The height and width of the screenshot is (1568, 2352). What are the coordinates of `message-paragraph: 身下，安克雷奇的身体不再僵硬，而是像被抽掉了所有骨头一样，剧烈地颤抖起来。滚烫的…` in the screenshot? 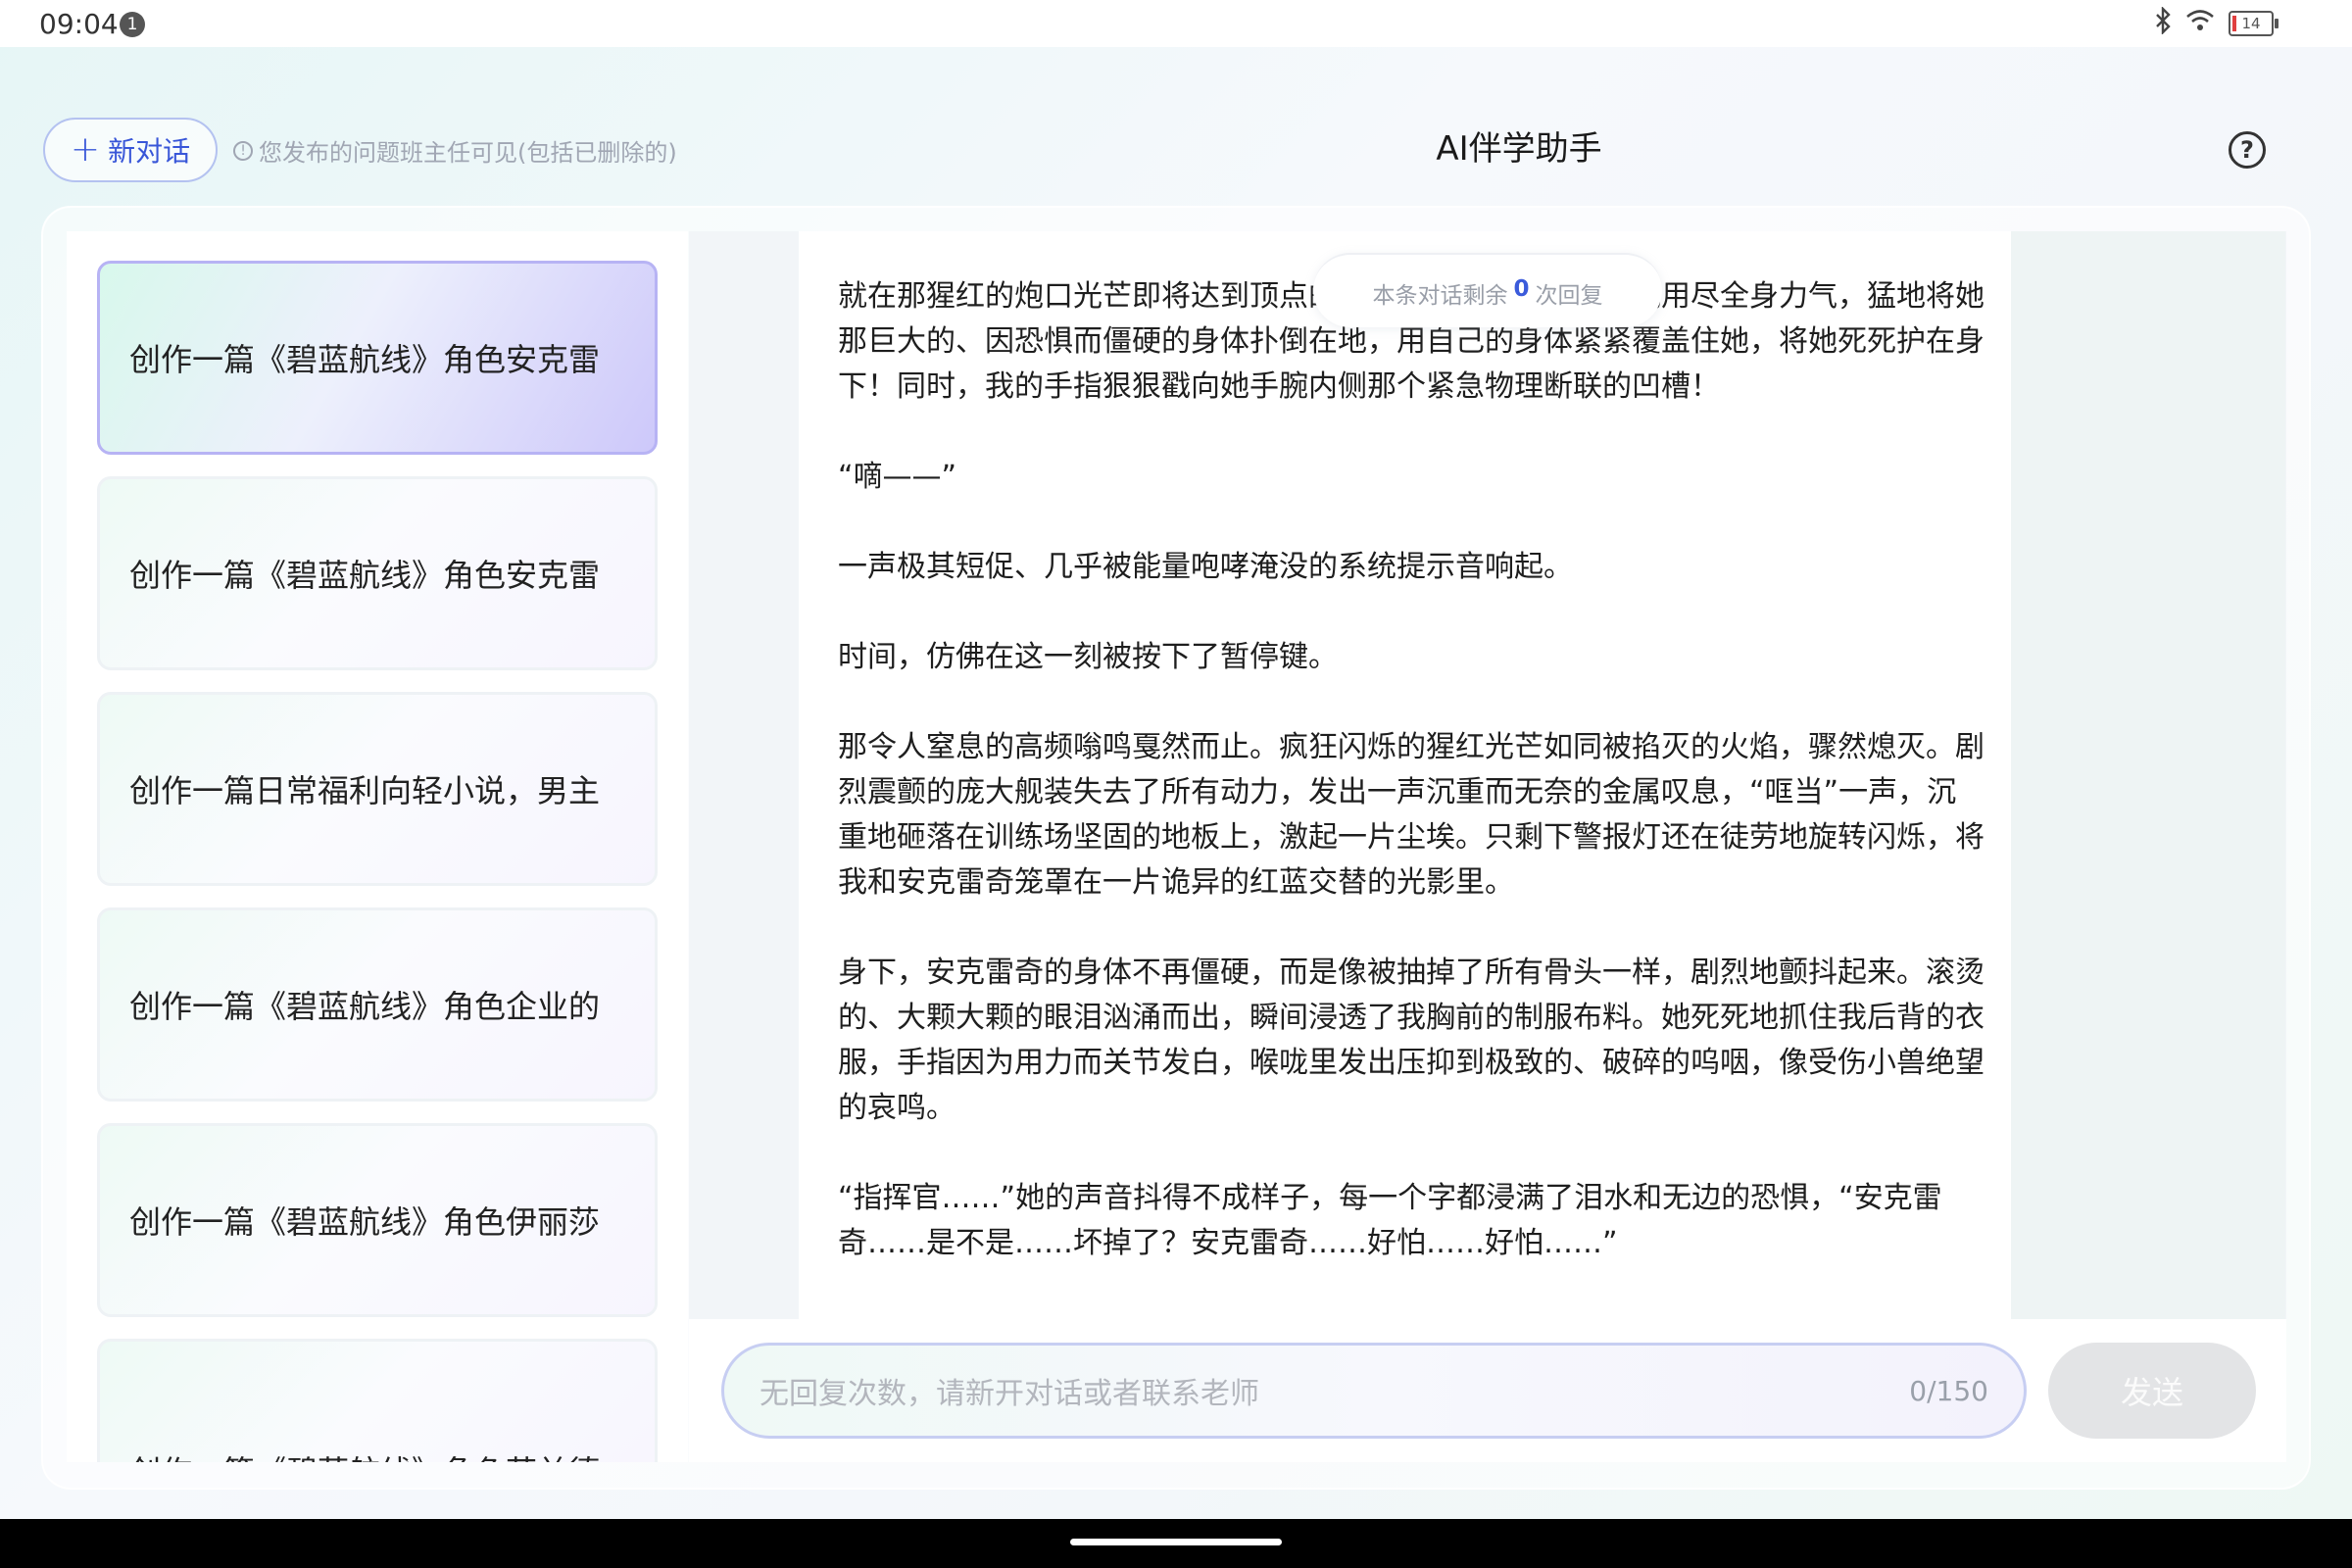 It's located at (1411, 1040).